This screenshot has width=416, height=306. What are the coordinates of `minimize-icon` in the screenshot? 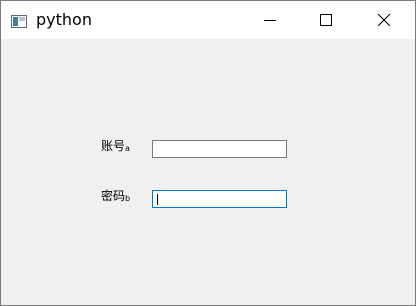 It's located at (270, 20).